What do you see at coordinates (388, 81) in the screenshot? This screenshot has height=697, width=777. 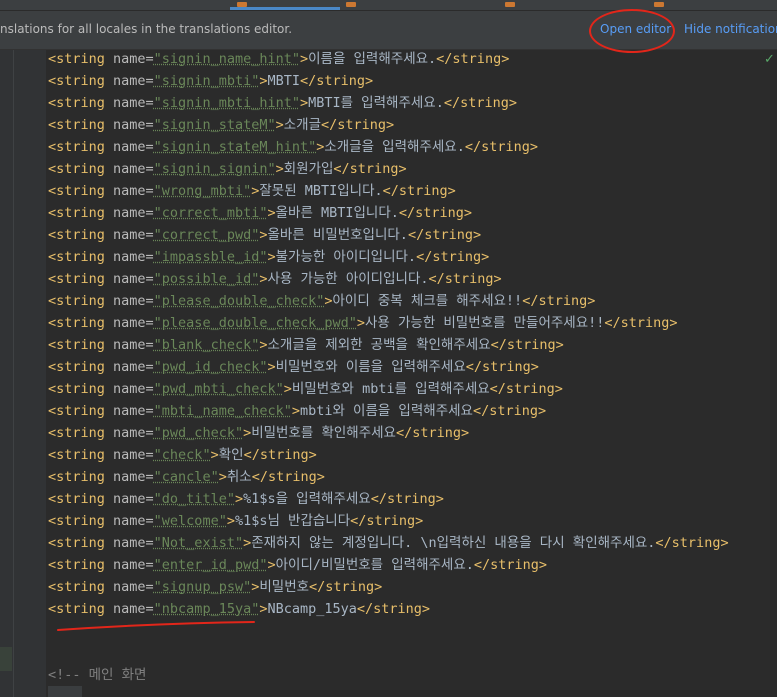 I see `code-line: <string name="signin_mbti">MBTI</string>` at bounding box center [388, 81].